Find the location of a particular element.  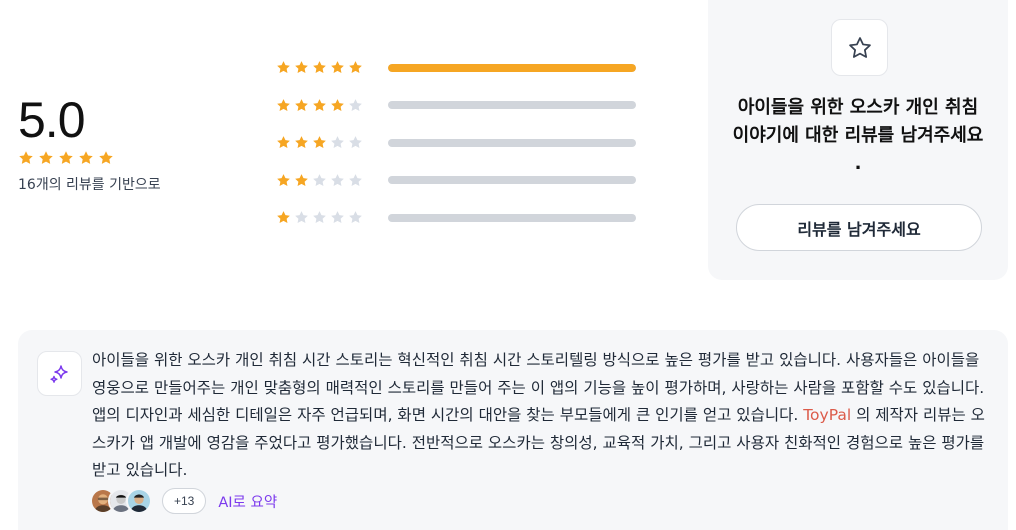

leave-review-prompt: 아이들을 위한 오스카 개인 취침 이야기에 대한 리뷰를 남겨주세요 . is located at coordinates (858, 135).